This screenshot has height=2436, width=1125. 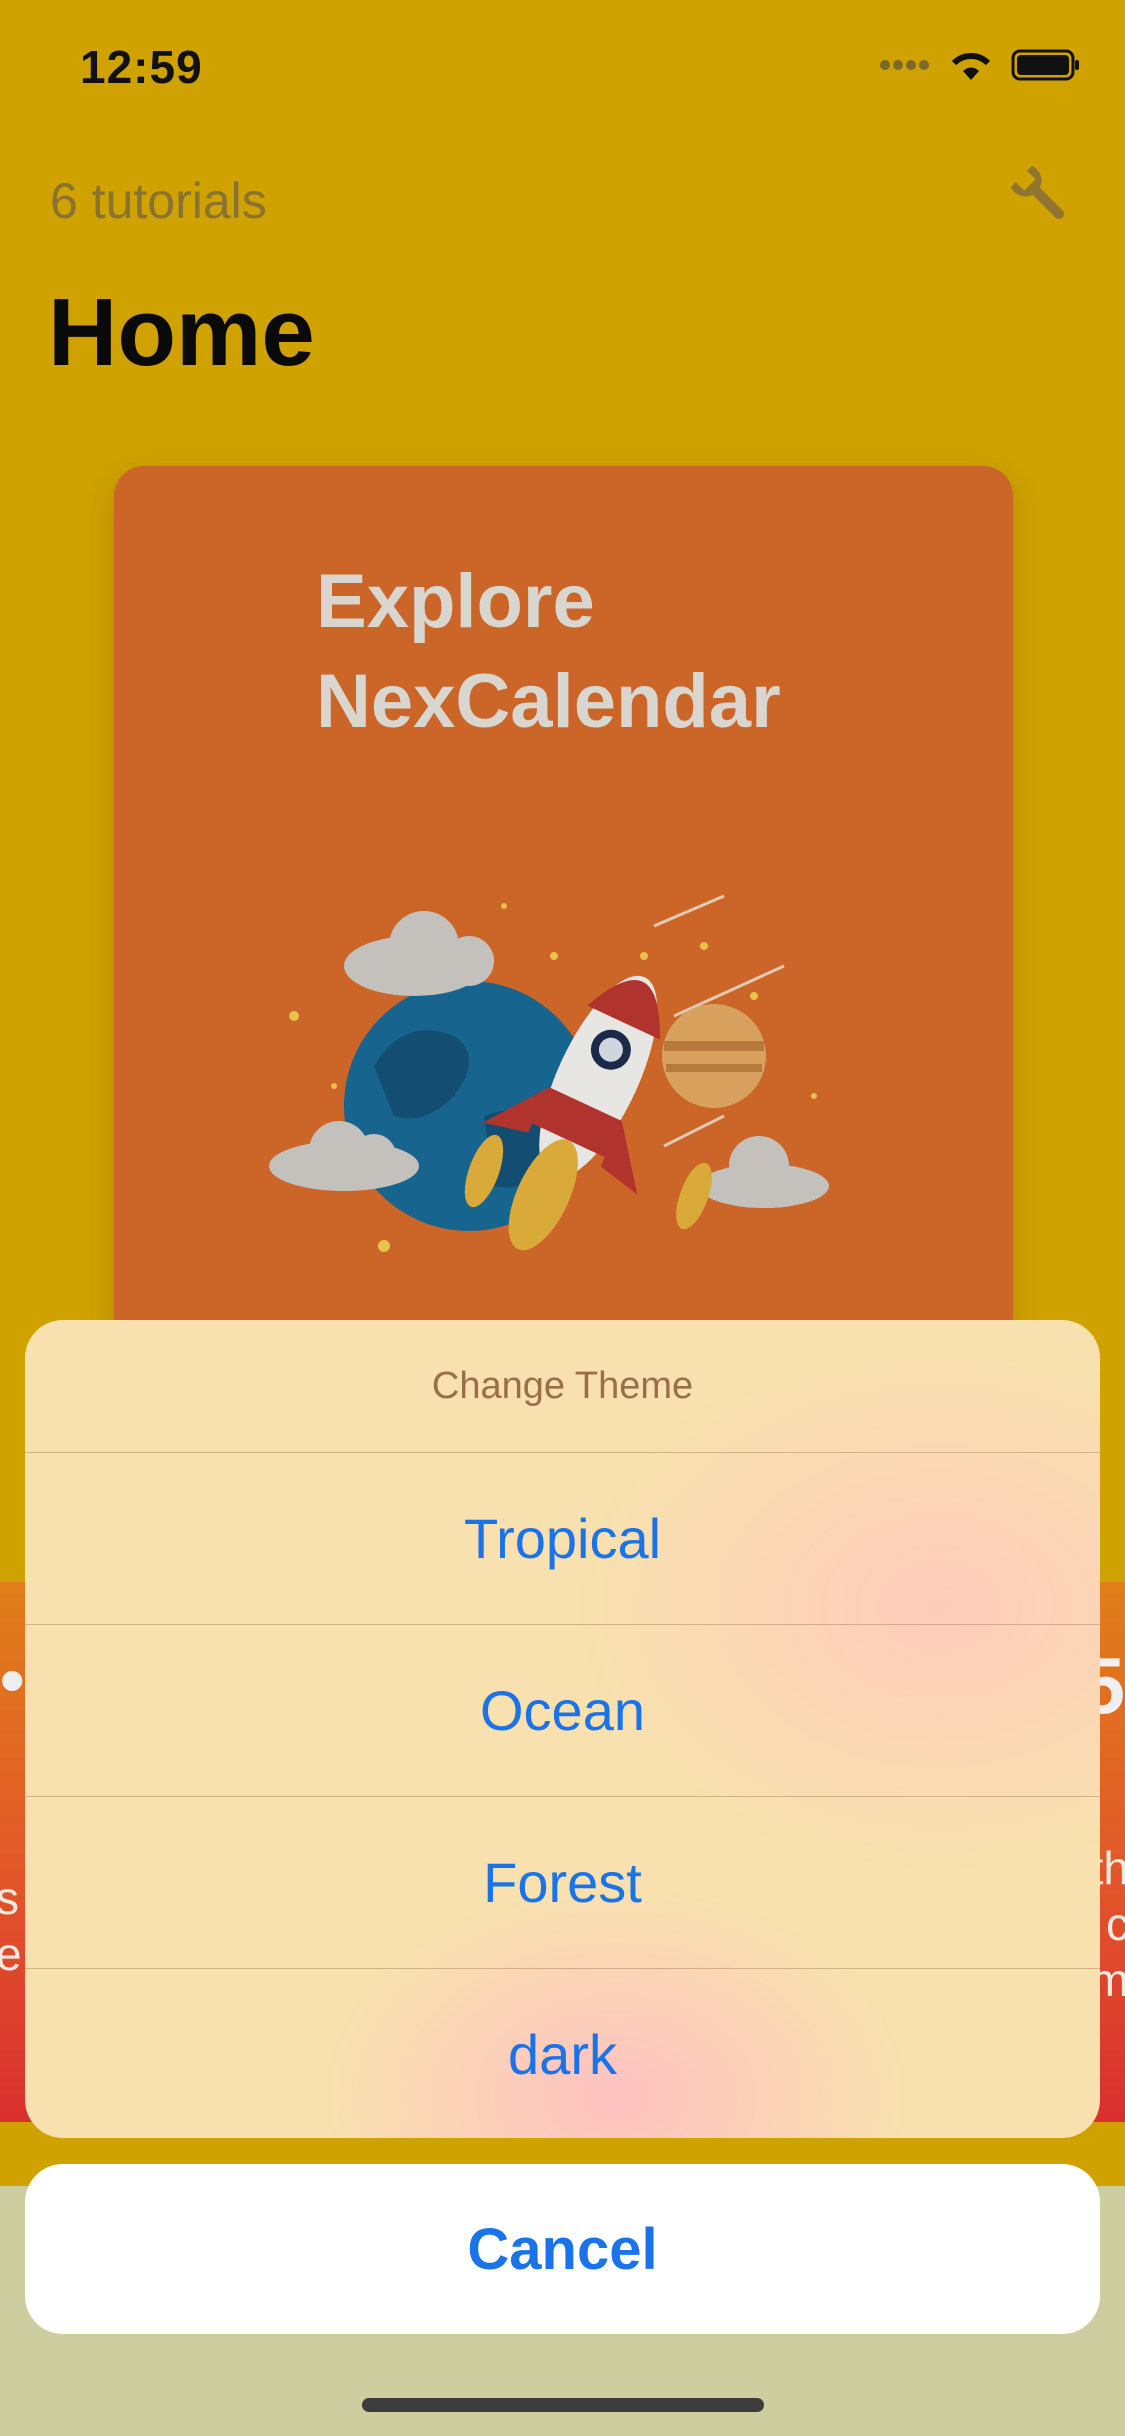 What do you see at coordinates (971, 66) in the screenshot?
I see `wifi-icon` at bounding box center [971, 66].